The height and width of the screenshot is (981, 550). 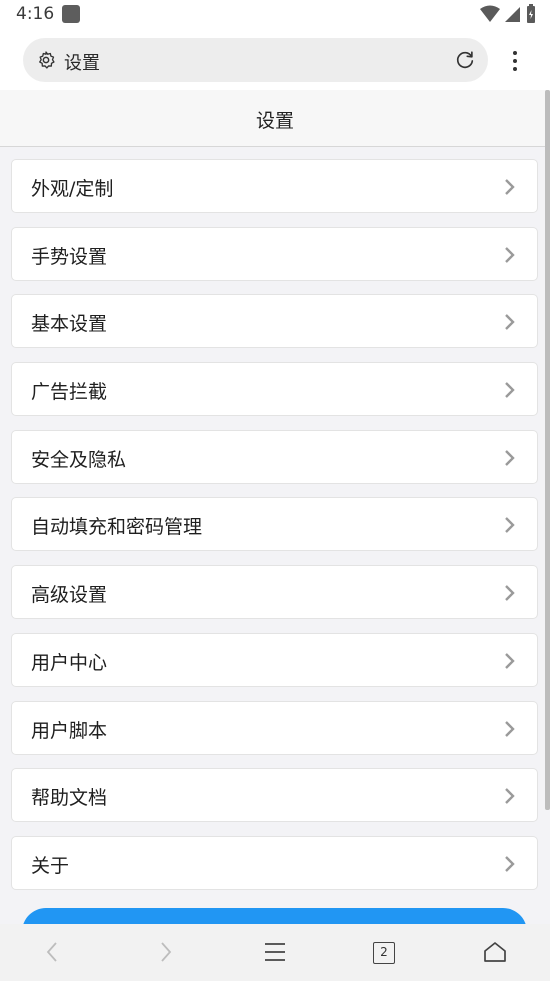 I want to click on settings-item-label: 高级设置, so click(x=69, y=595).